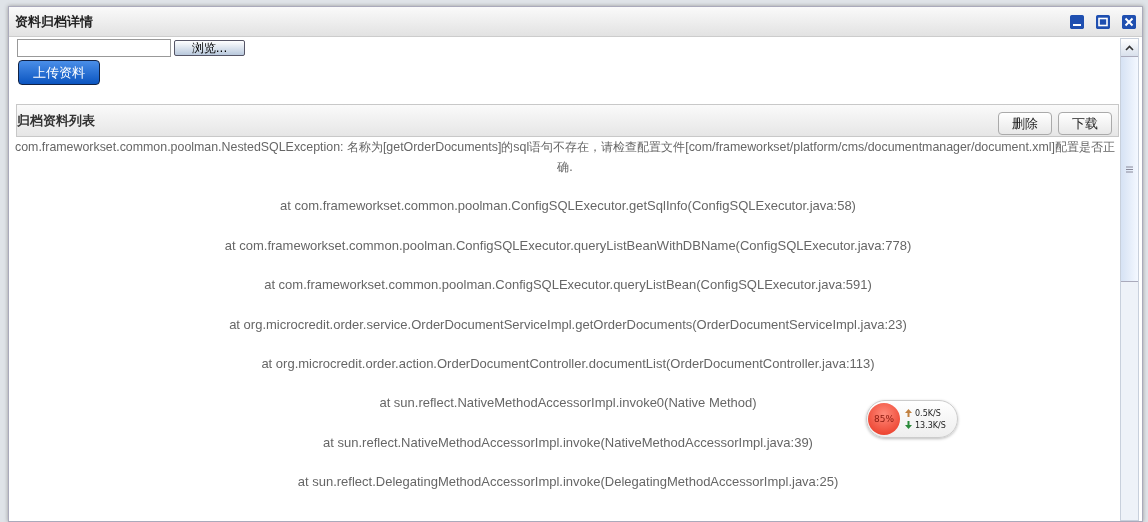  Describe the element at coordinates (908, 413) in the screenshot. I see `up-arrow-icon` at that location.